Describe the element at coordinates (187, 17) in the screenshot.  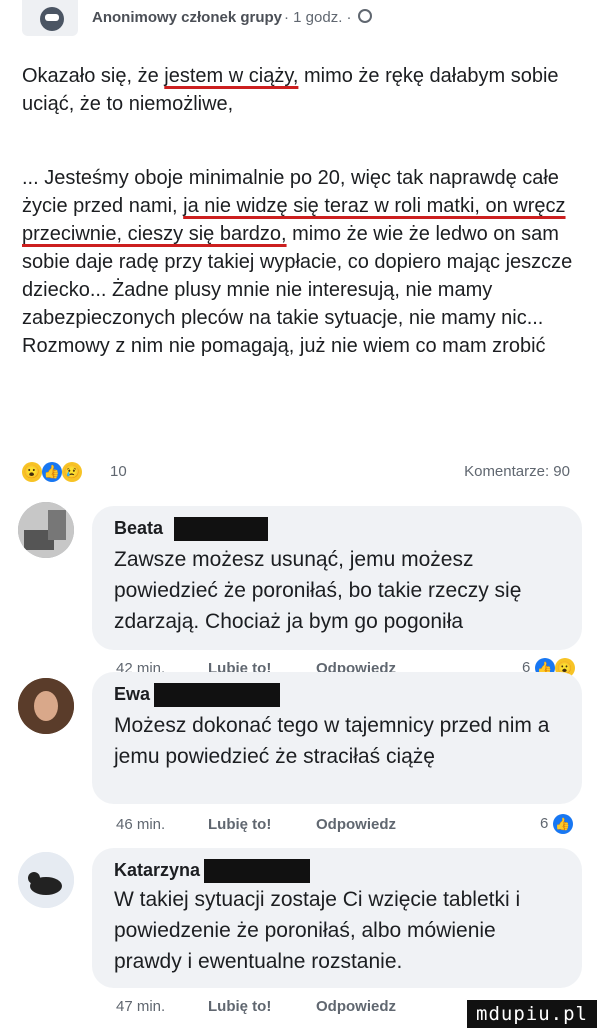
I see `post-author: Anonimowy członek grupy` at that location.